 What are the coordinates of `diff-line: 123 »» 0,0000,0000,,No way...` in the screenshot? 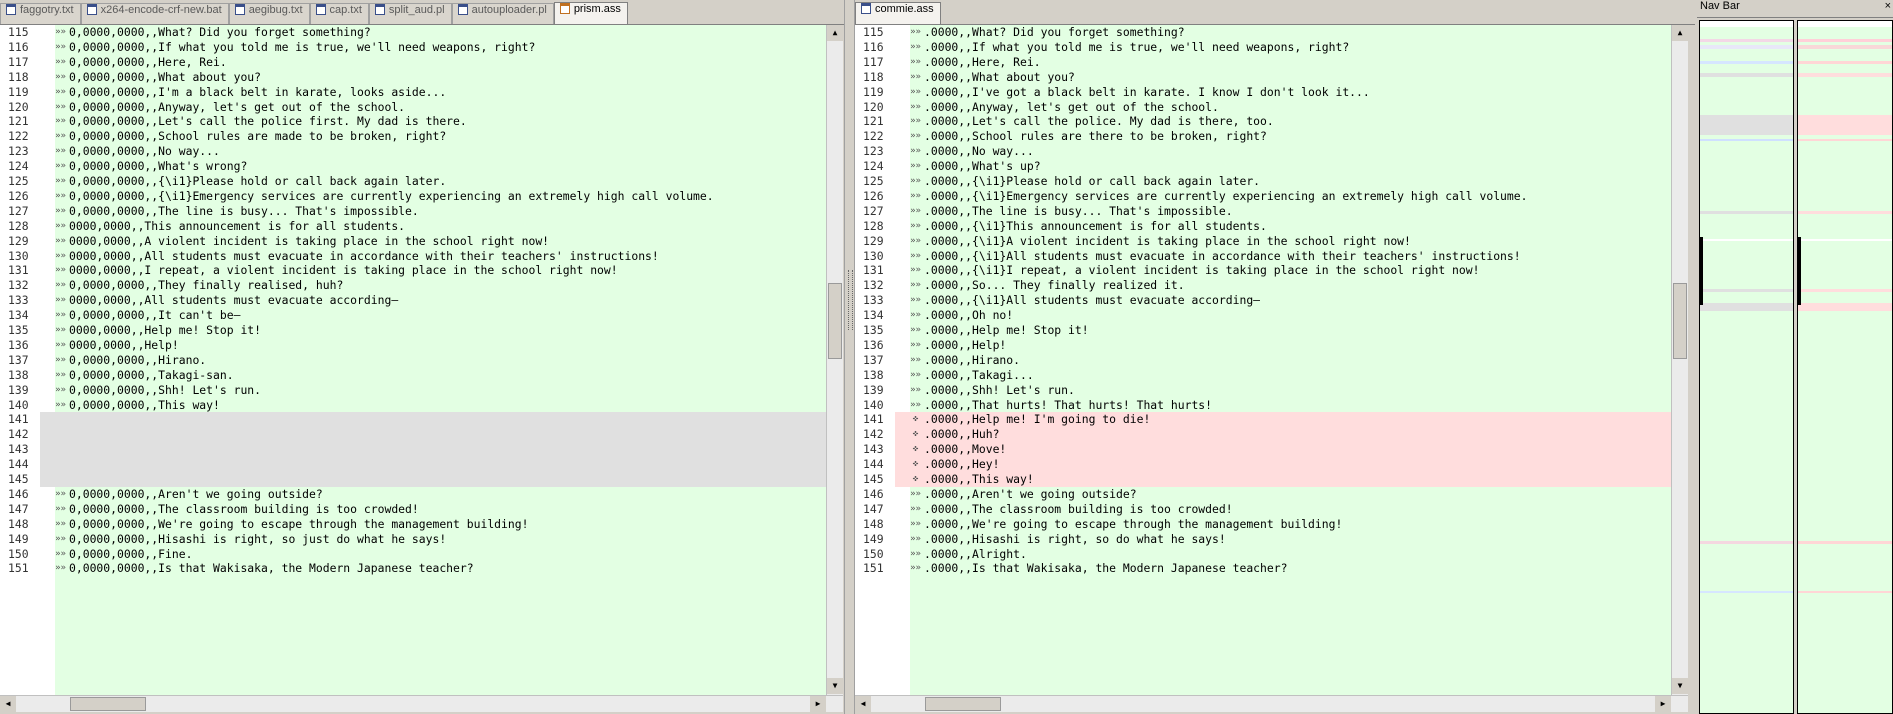 It's located at (413, 152).